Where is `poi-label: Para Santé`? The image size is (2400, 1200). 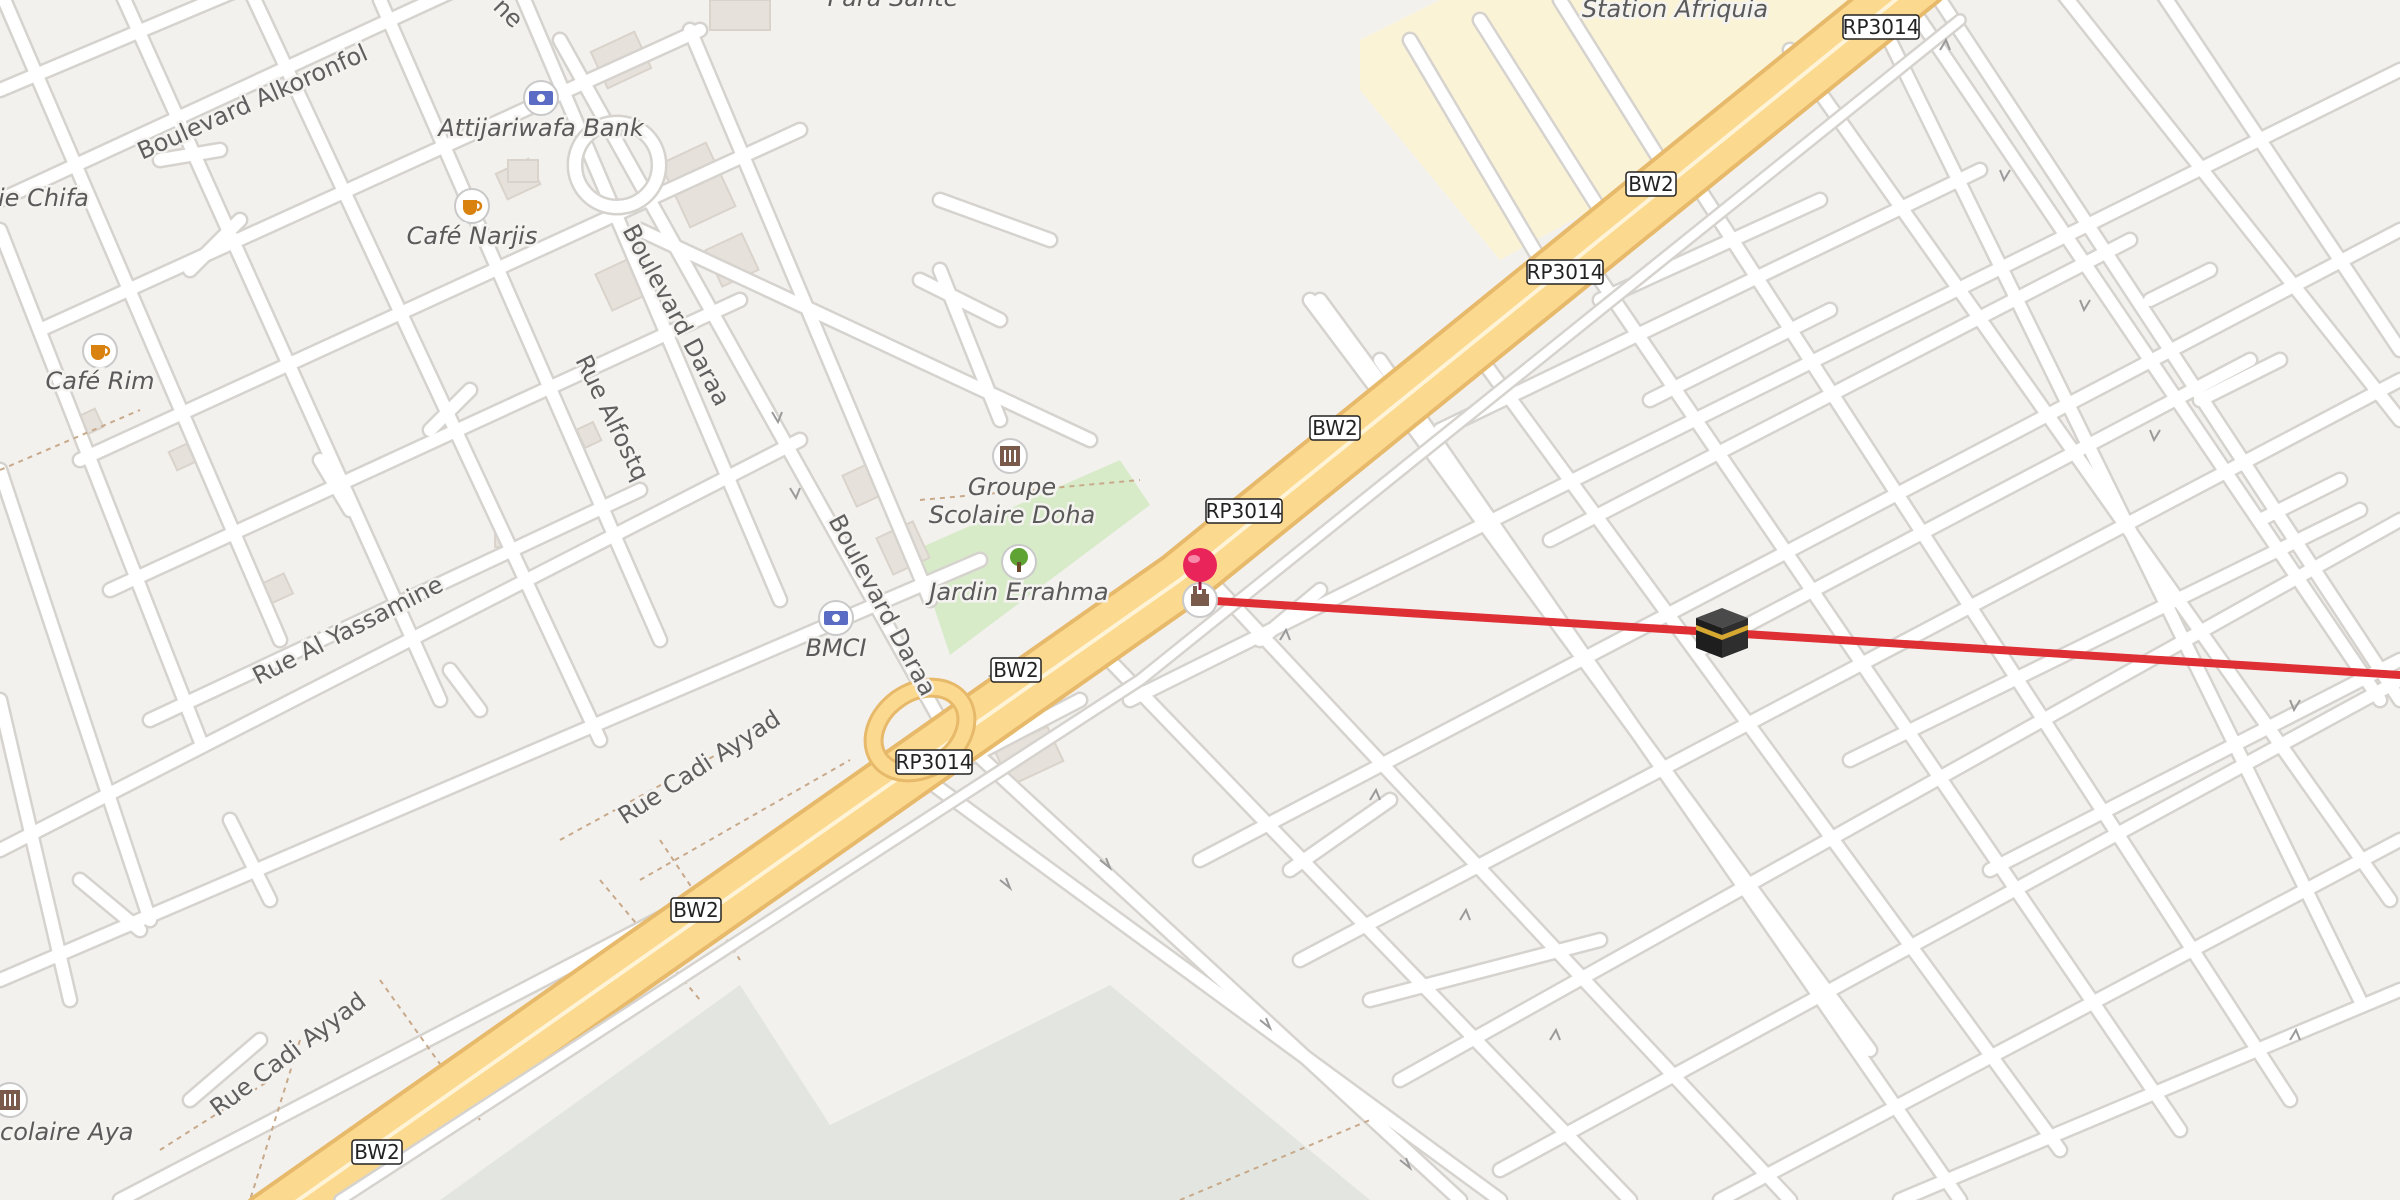
poi-label: Para Santé is located at coordinates (893, 6).